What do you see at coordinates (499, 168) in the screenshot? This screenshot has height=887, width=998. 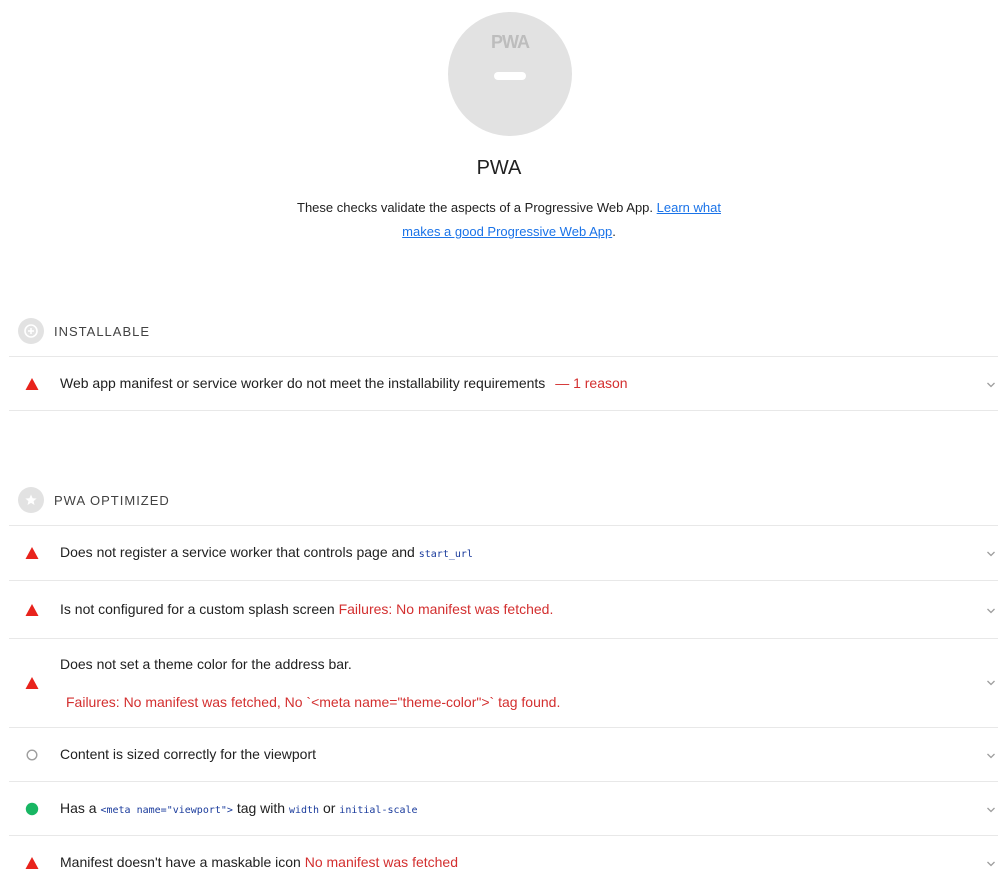 I see `page-title: PWA` at bounding box center [499, 168].